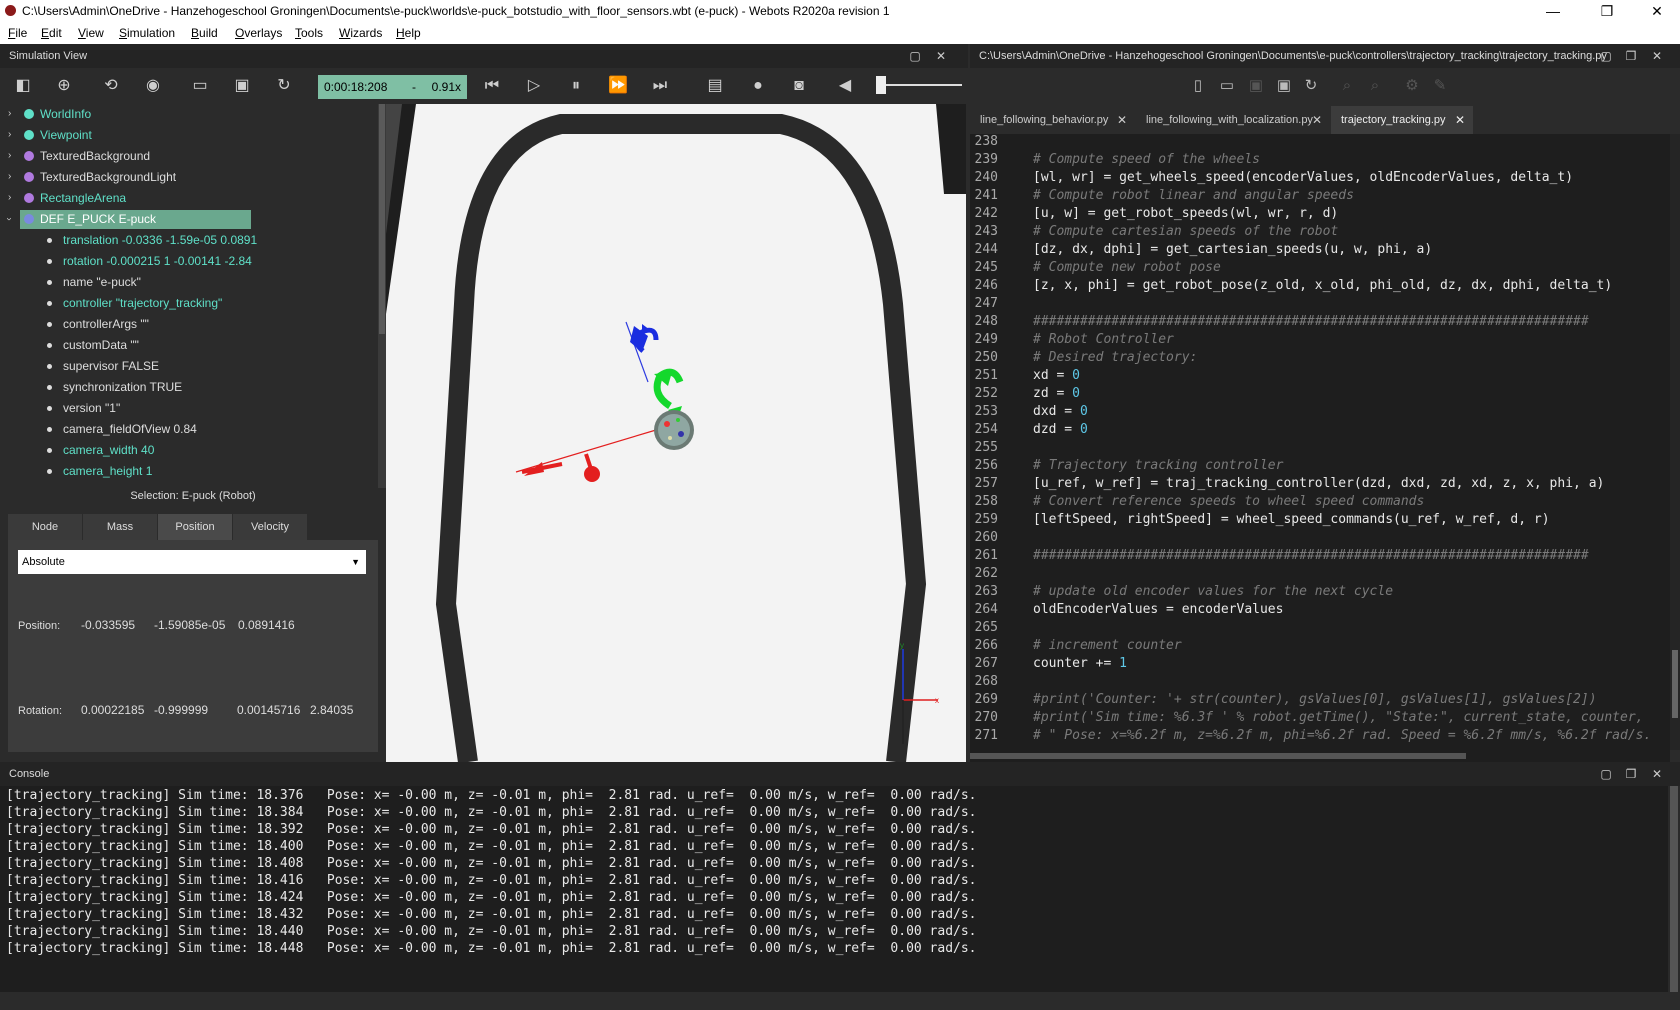 Image resolution: width=1680 pixels, height=1010 pixels. What do you see at coordinates (1657, 11) in the screenshot?
I see `close-button: ✕` at bounding box center [1657, 11].